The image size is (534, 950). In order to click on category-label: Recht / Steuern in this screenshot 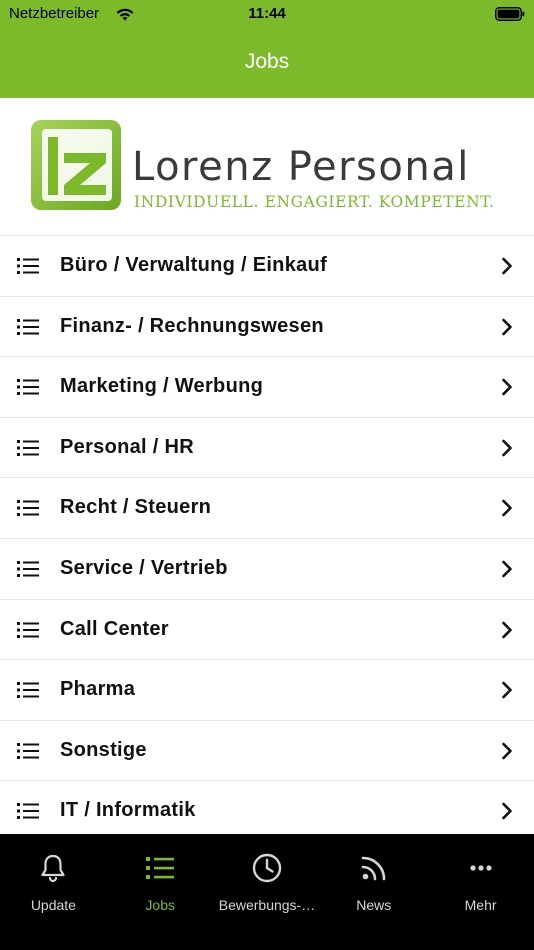, I will do `click(136, 507)`.